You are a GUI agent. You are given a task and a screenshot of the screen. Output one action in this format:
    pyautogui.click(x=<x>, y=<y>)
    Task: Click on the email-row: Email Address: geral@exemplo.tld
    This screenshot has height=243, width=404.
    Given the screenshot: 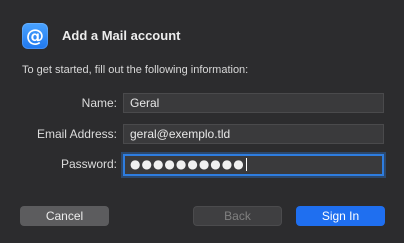 What is the action you would take?
    pyautogui.click(x=202, y=135)
    